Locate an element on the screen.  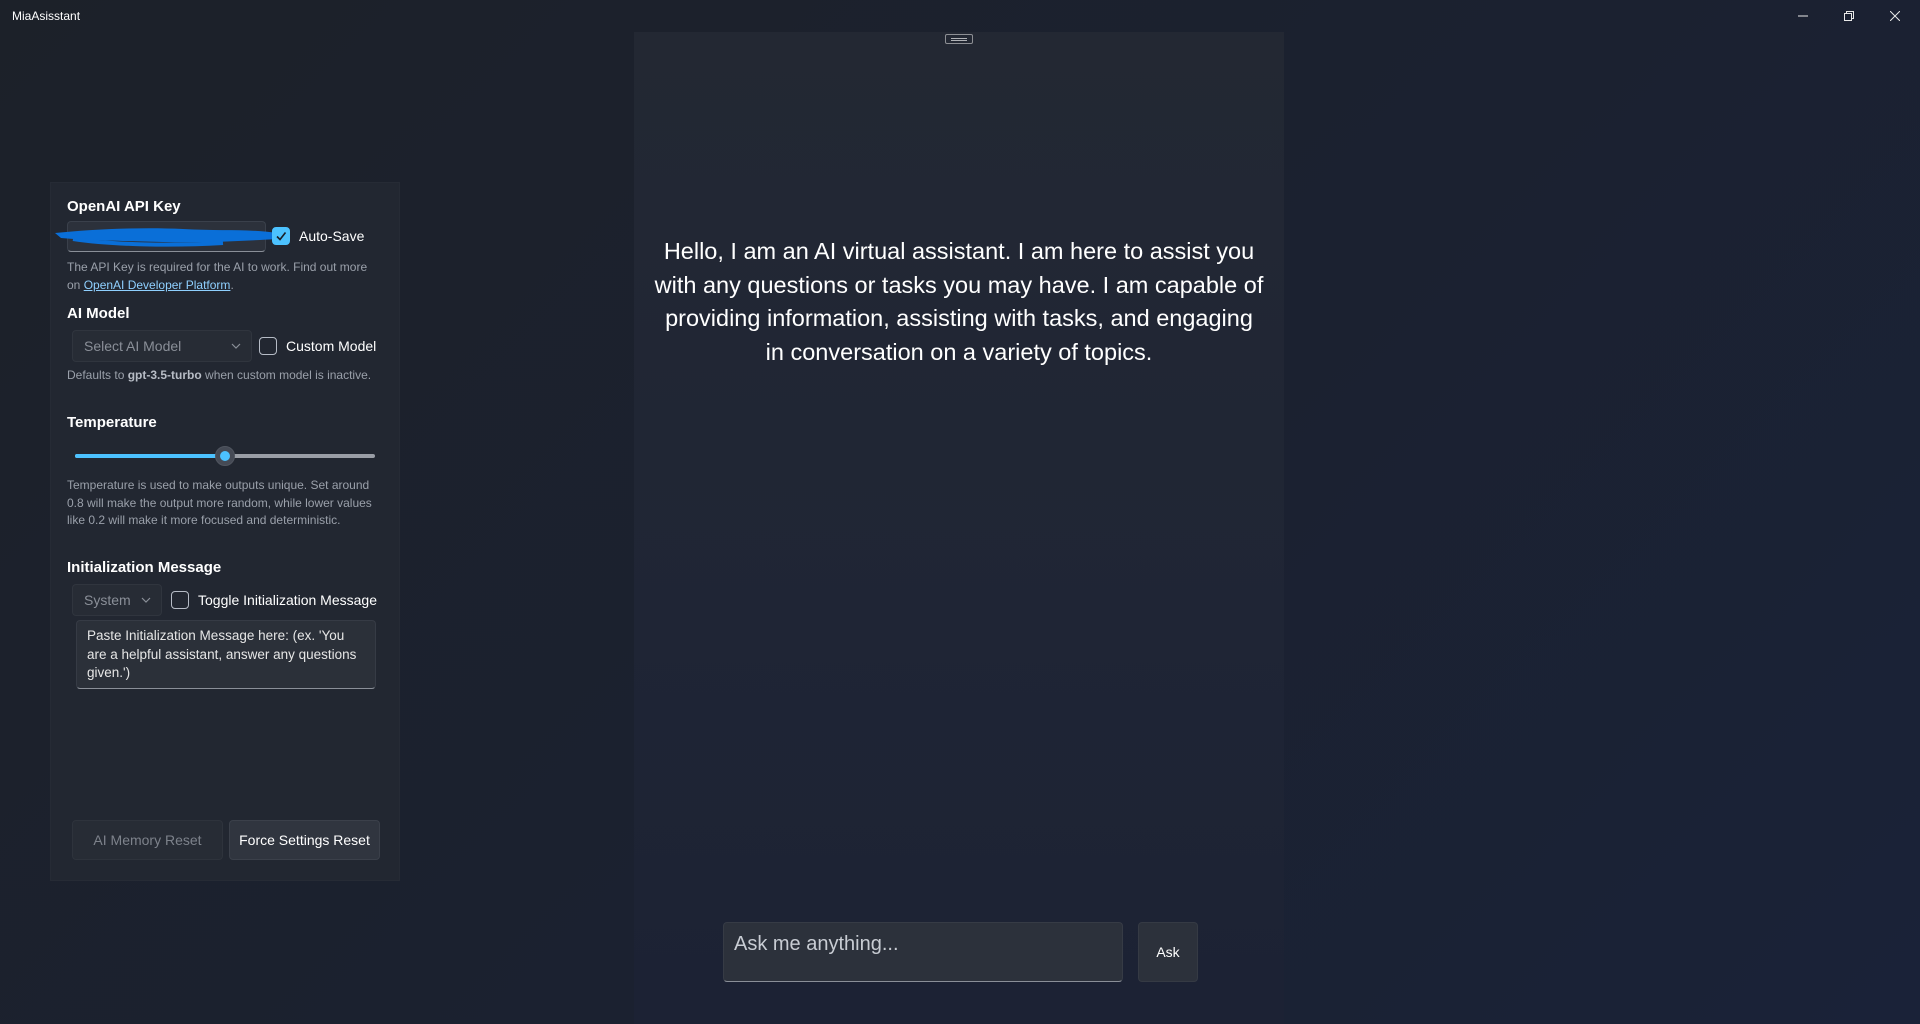
temperature-slider-fill is located at coordinates (150, 456).